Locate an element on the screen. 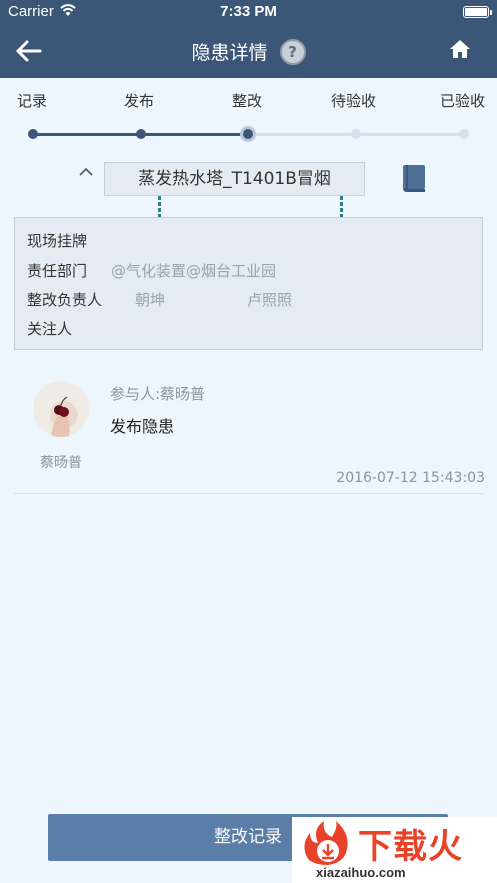 The height and width of the screenshot is (883, 497). responsible-dept-label: 责任部门 is located at coordinates (57, 271).